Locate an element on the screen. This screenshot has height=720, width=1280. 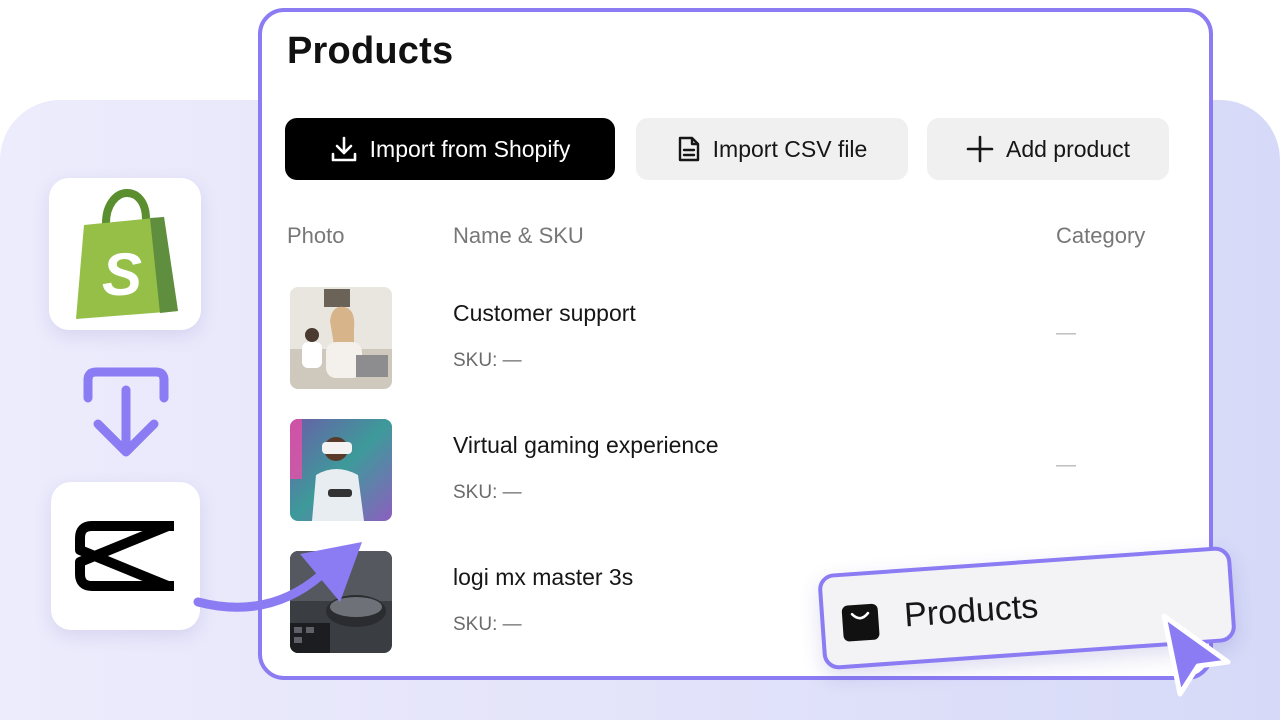
product-name: Customer support is located at coordinates (544, 313).